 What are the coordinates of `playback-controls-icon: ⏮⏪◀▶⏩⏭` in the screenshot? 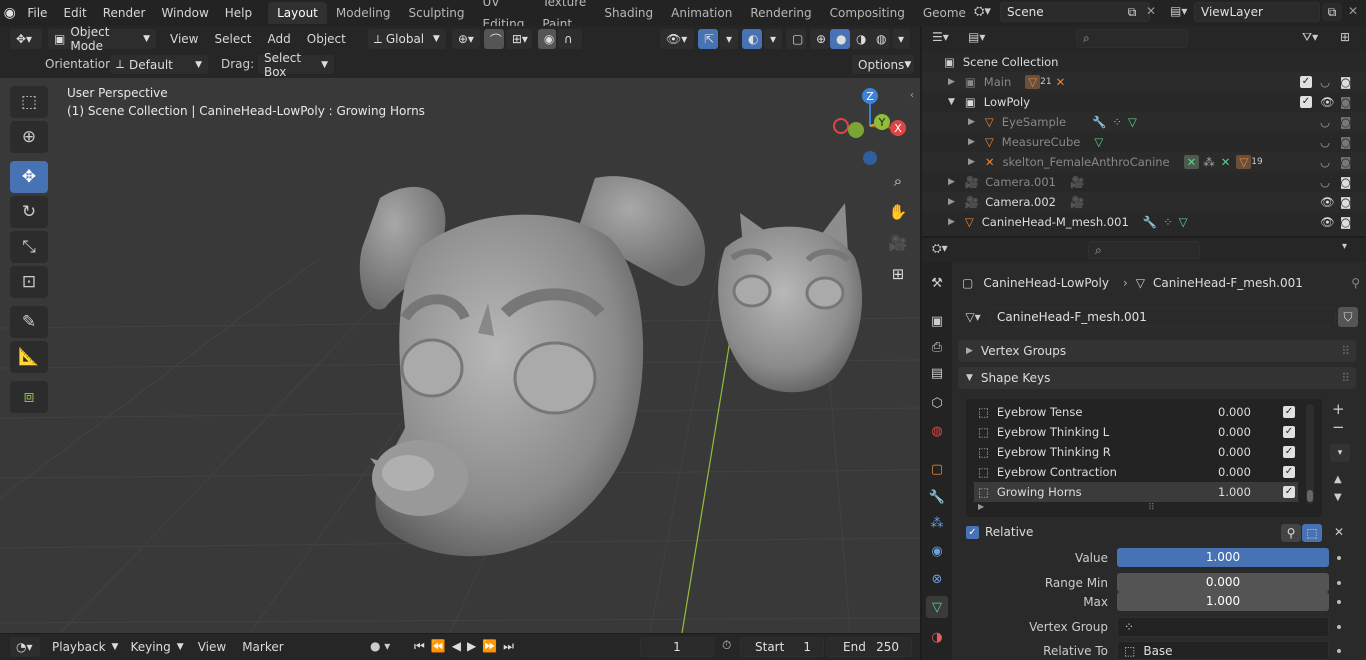 It's located at (467, 646).